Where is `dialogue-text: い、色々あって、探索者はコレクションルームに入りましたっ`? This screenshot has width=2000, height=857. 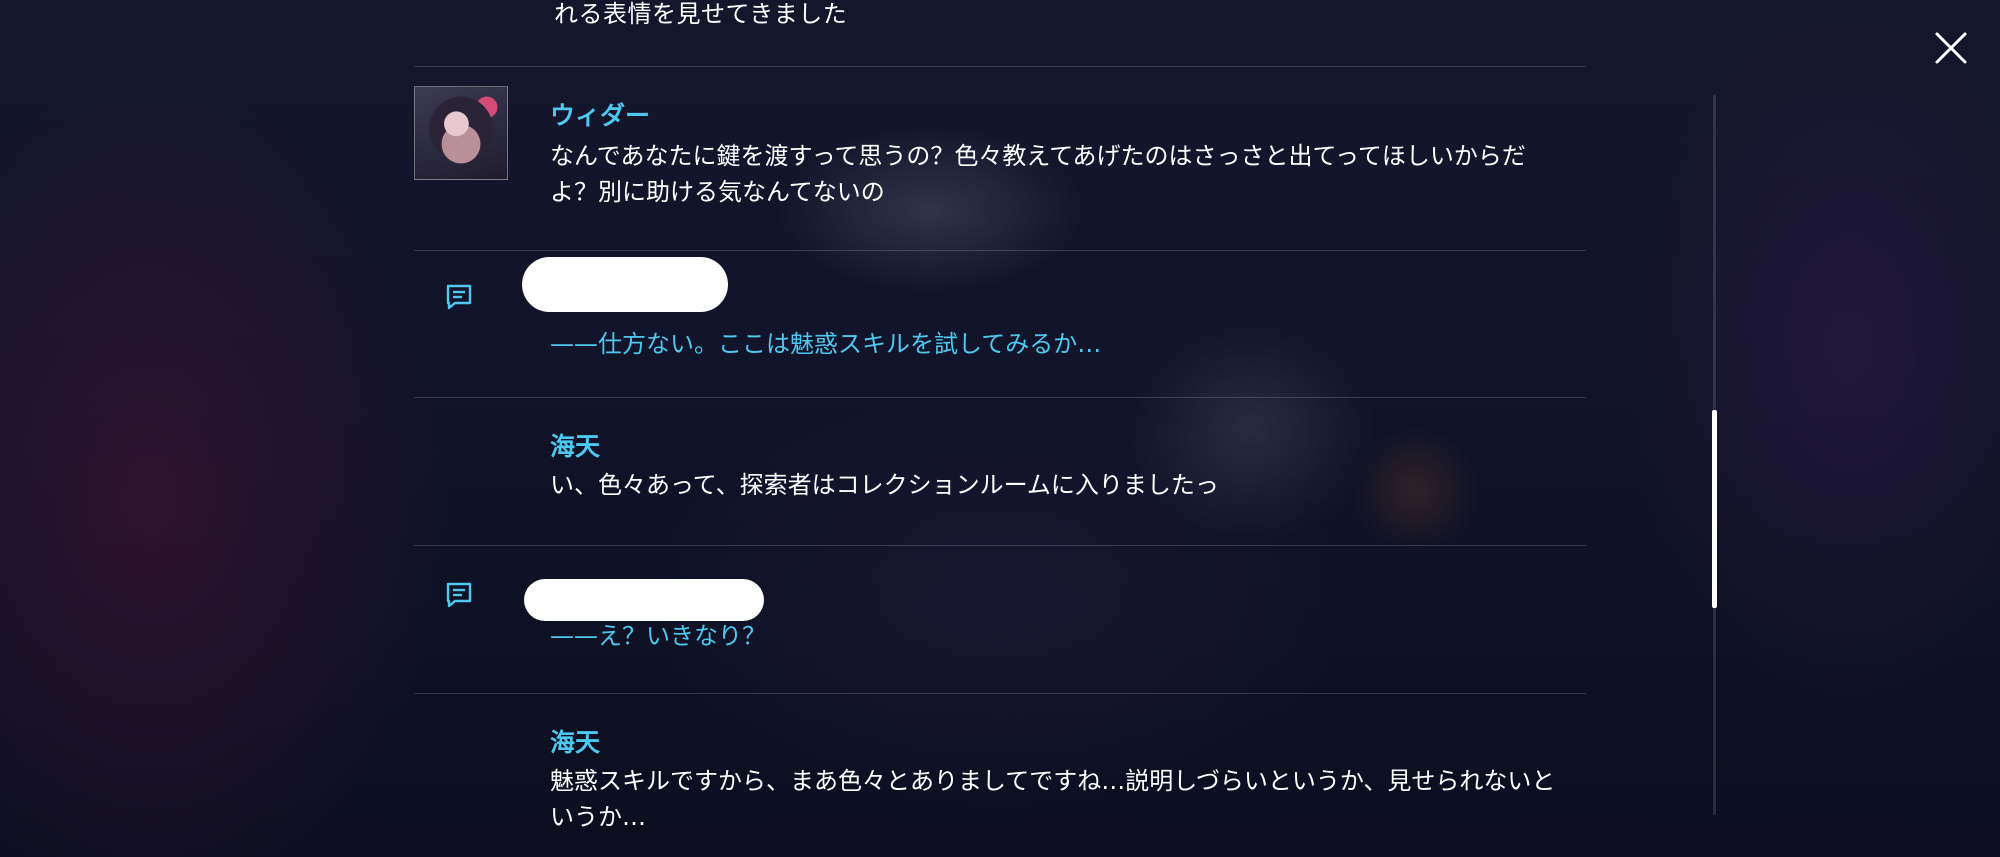 dialogue-text: い、色々あって、探索者はコレクションルームに入りましたっ is located at coordinates (884, 485).